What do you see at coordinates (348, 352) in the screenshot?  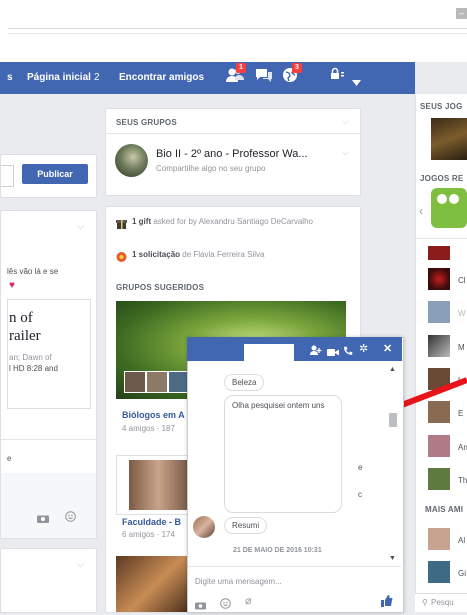 I see `voice-call-icon` at bounding box center [348, 352].